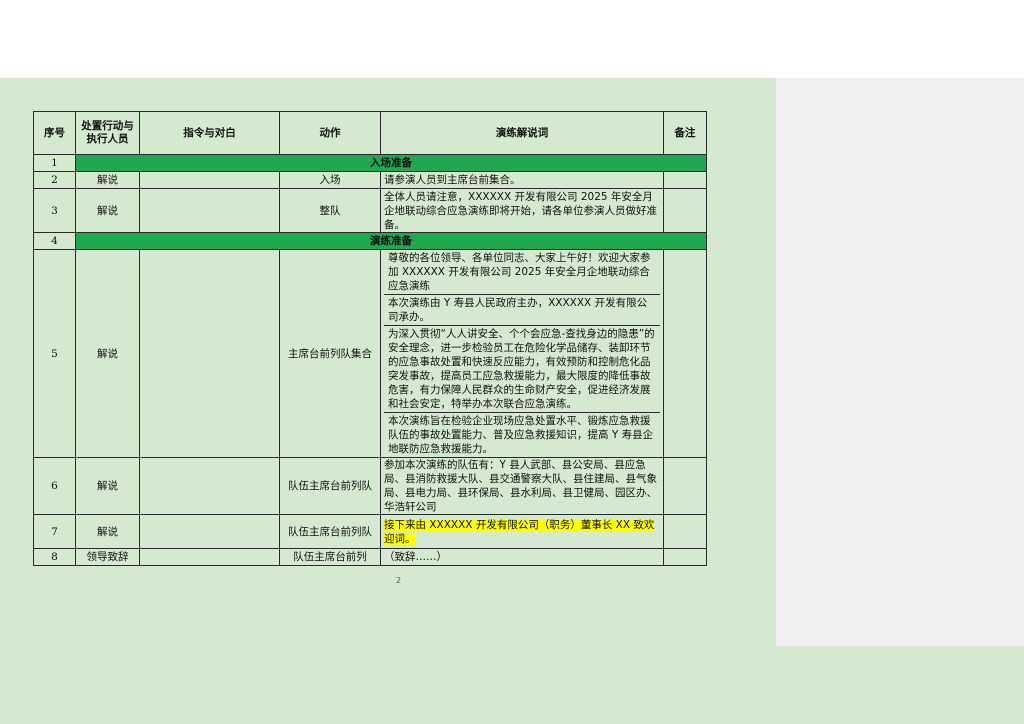 This screenshot has width=1024, height=724. Describe the element at coordinates (54, 180) in the screenshot. I see `seq-cell: 2` at that location.